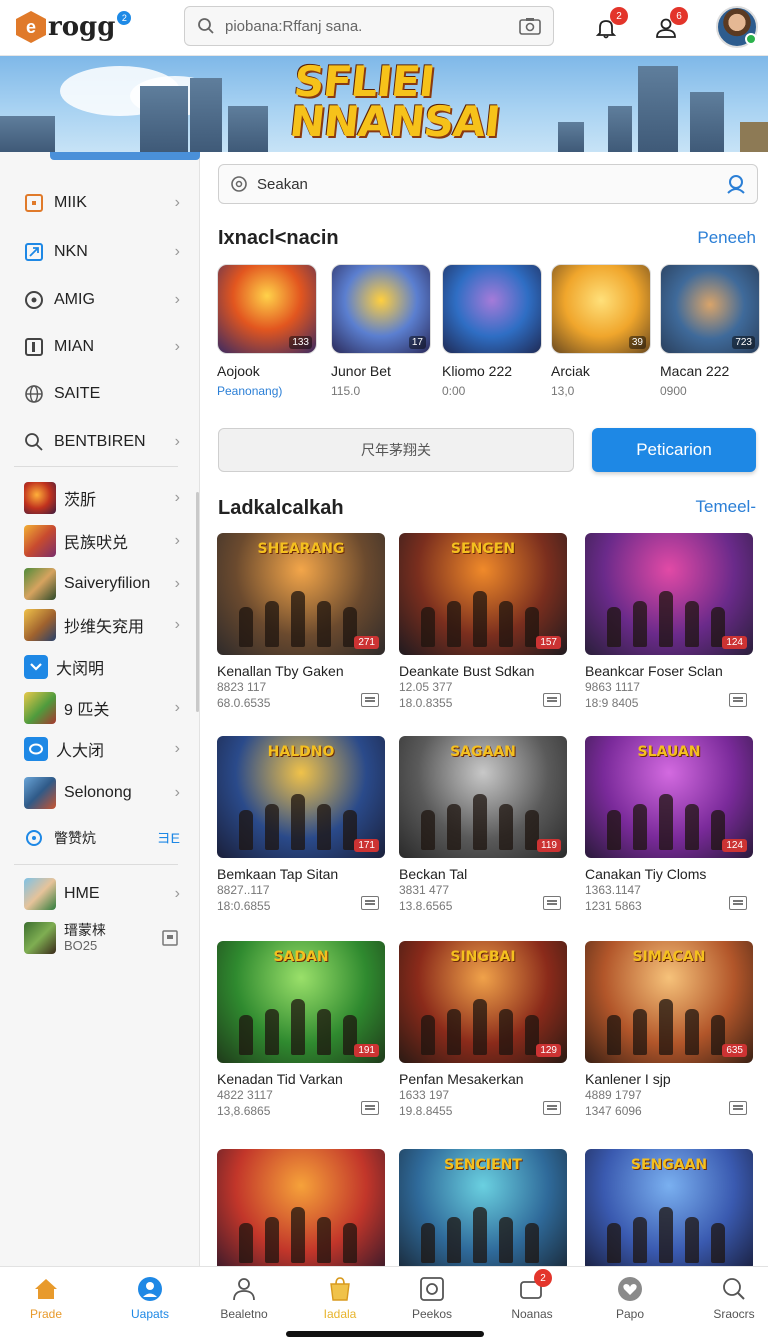  Describe the element at coordinates (570, 371) in the screenshot. I see `featured-name: Arciak` at that location.